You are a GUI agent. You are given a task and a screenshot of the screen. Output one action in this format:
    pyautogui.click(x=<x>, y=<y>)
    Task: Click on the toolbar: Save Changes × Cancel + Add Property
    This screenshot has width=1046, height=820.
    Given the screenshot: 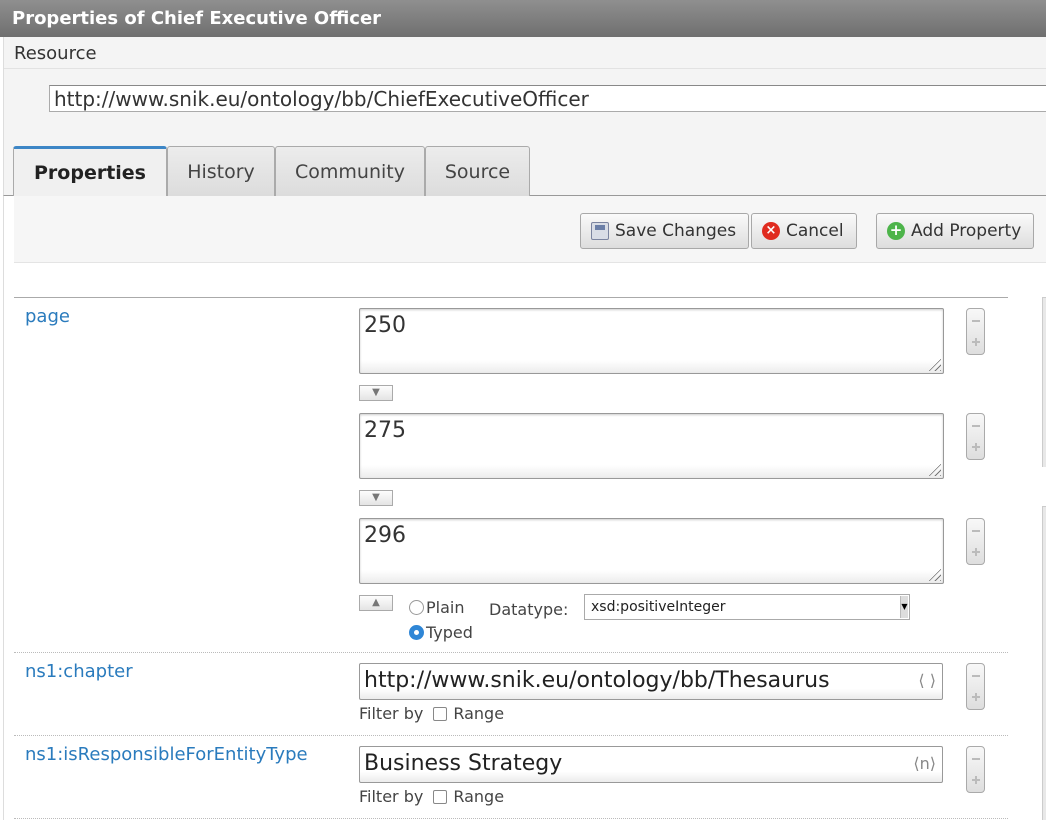 What is the action you would take?
    pyautogui.click(x=530, y=229)
    